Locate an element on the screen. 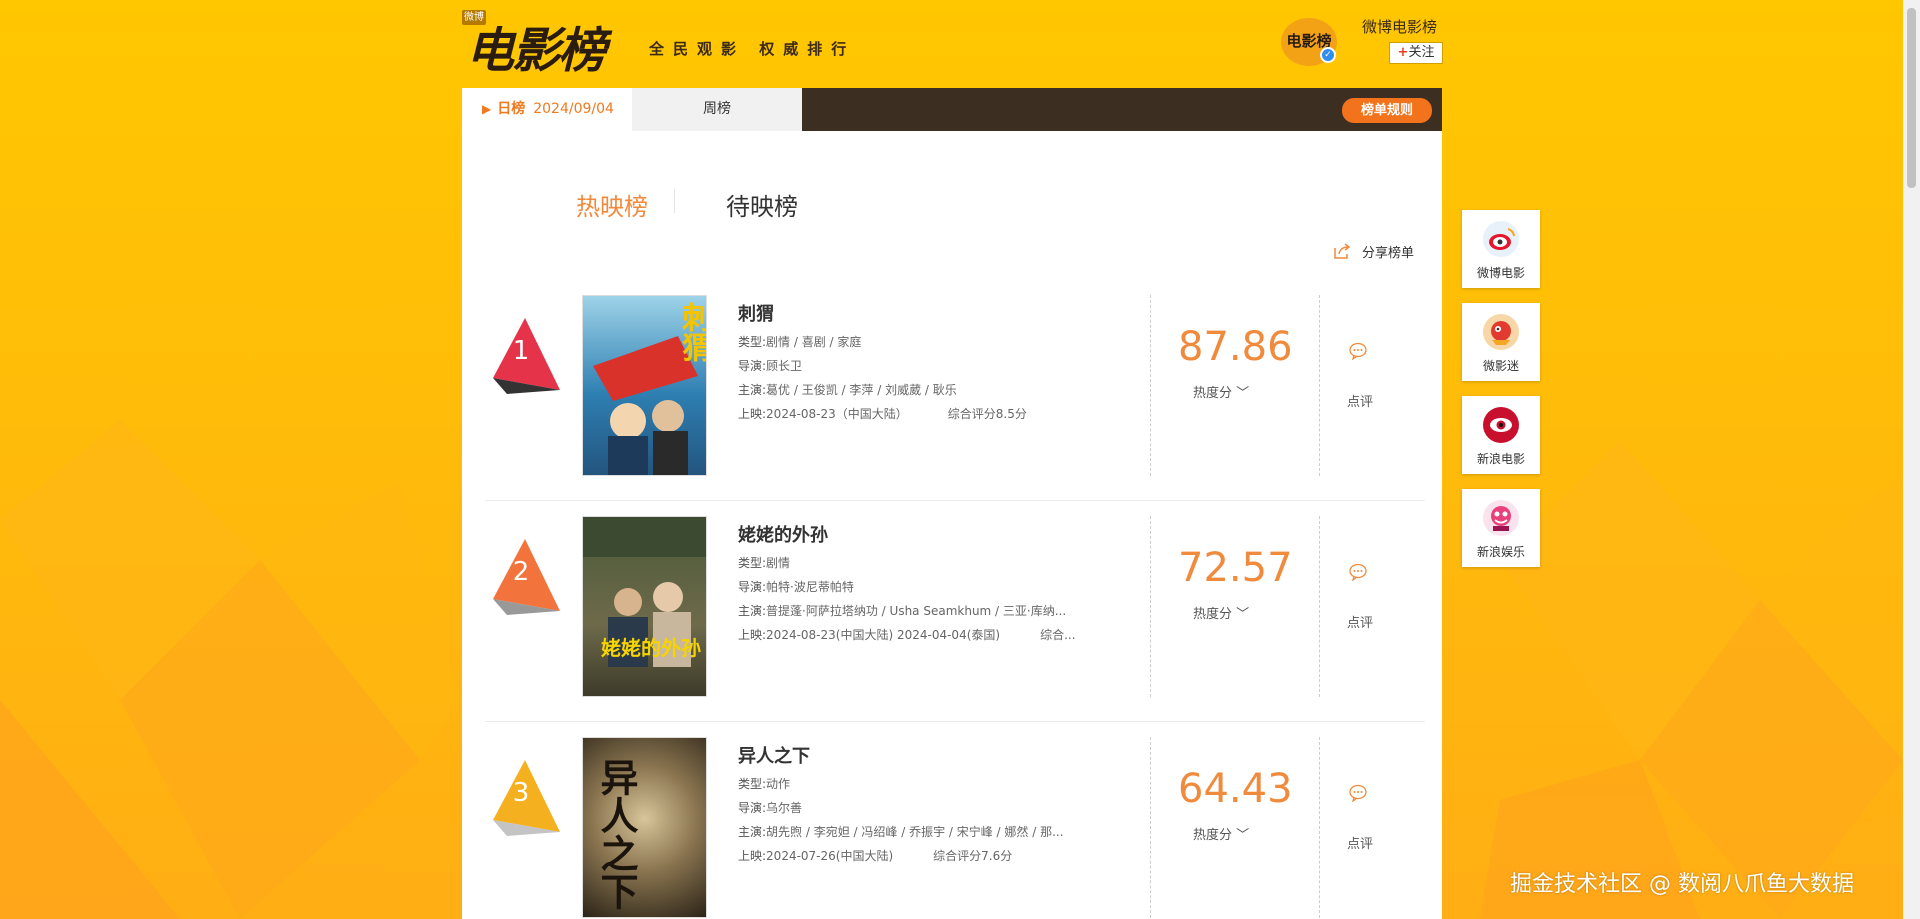 Image resolution: width=1920 pixels, height=919 pixels. tab-daily-date: 2024/09/04 is located at coordinates (573, 109).